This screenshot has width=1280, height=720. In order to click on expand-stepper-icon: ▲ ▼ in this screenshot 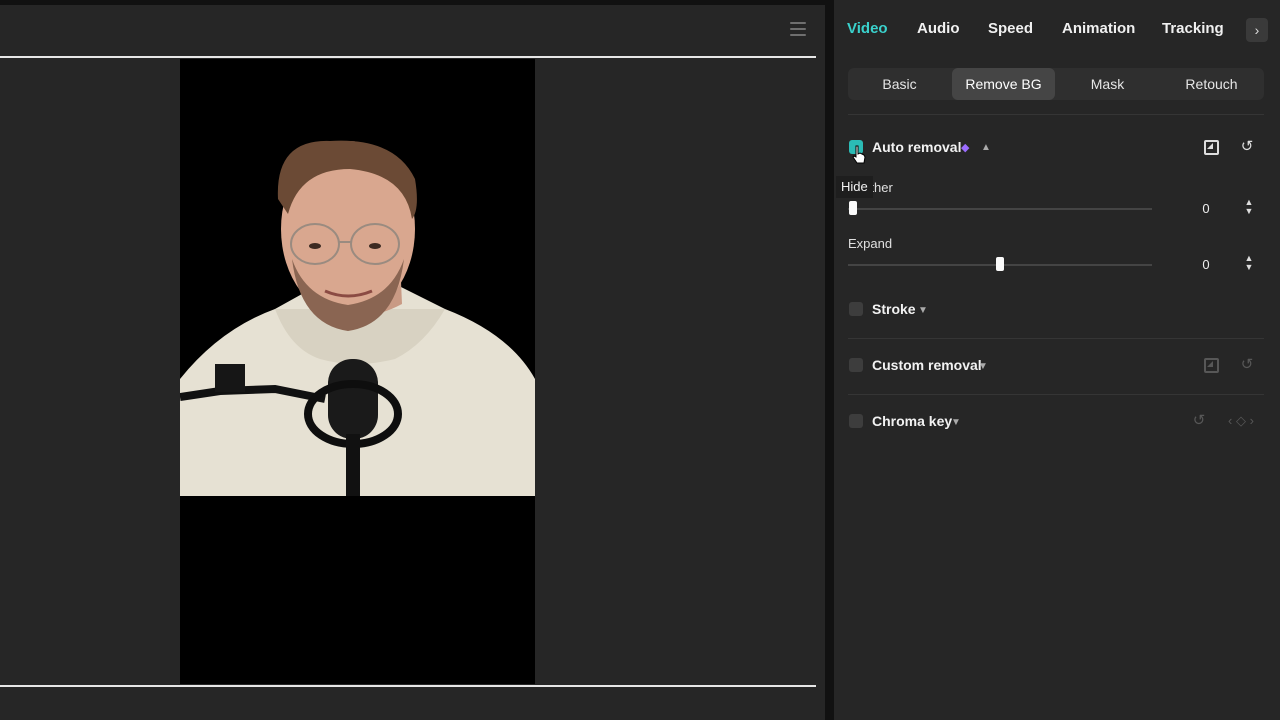, I will do `click(1249, 264)`.